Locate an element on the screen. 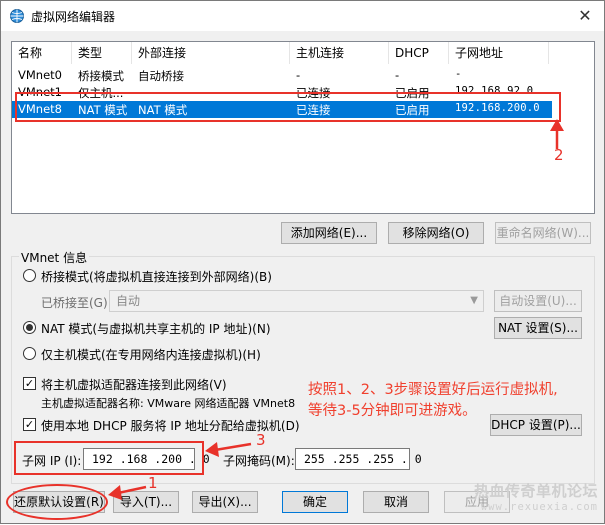 Image resolution: width=605 pixels, height=525 pixels. host-only-label: 仅主机模式(在专用网络内连接虚拟机)(H) is located at coordinates (151, 355).